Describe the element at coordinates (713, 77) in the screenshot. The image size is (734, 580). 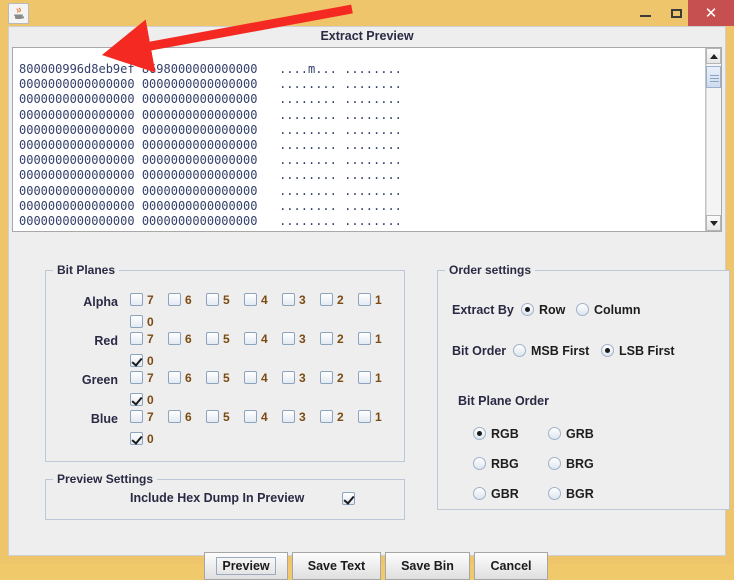
I see `scrollbar-thumb` at that location.